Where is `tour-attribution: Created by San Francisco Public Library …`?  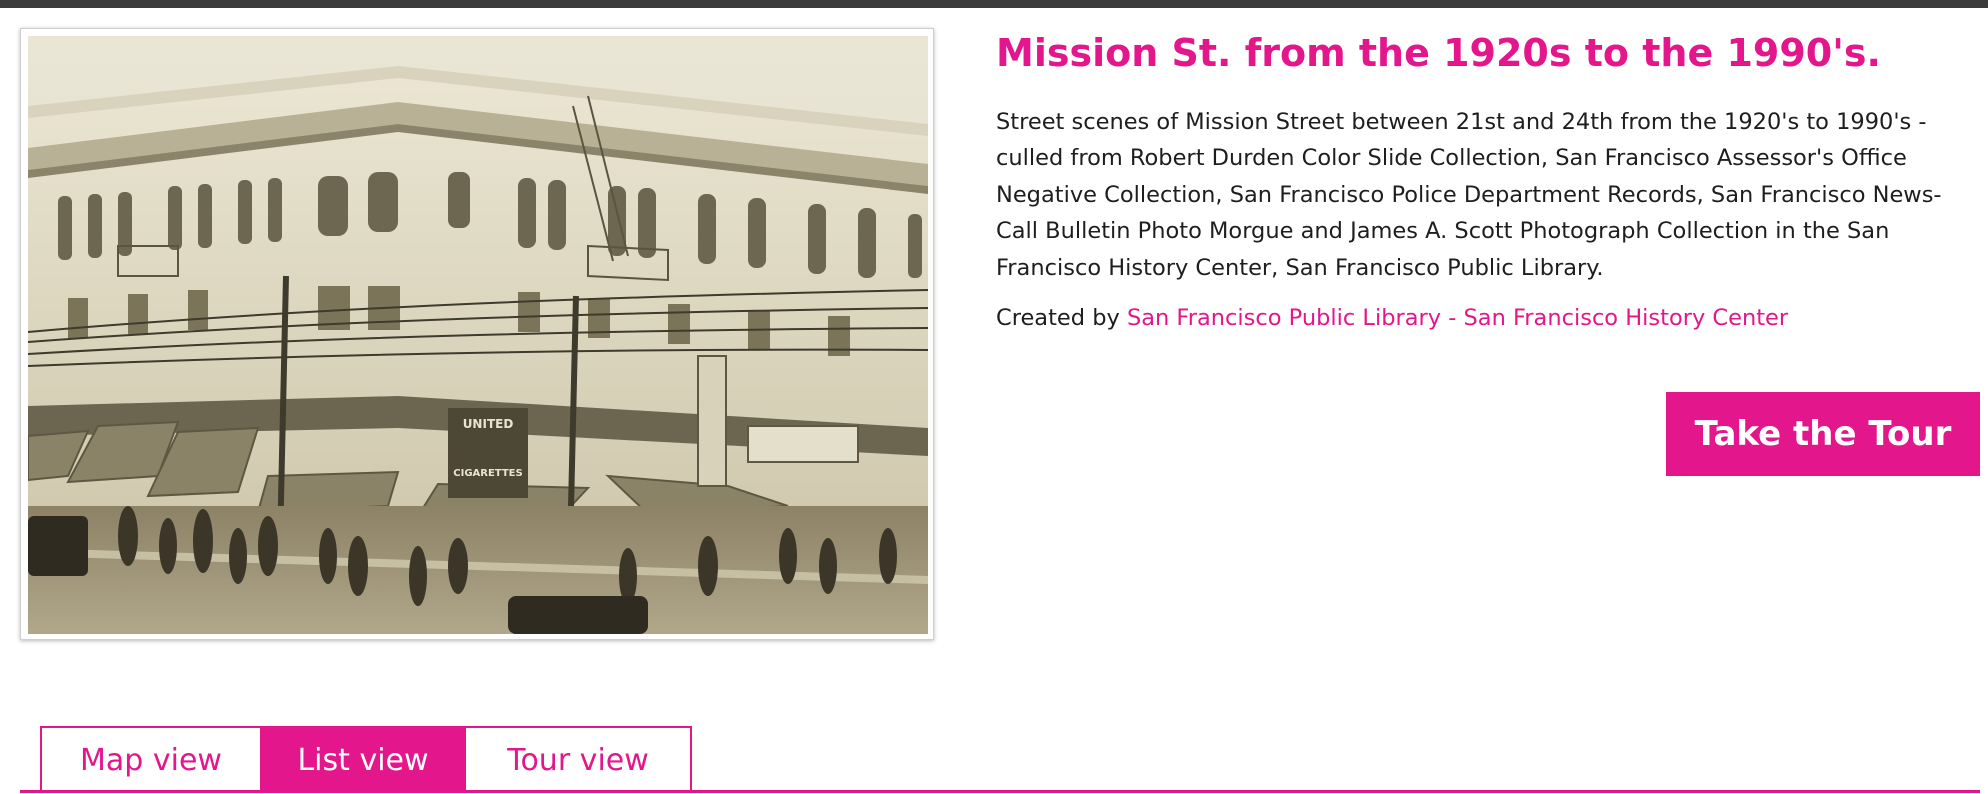
tour-attribution: Created by San Francisco Public Library … is located at coordinates (1479, 318).